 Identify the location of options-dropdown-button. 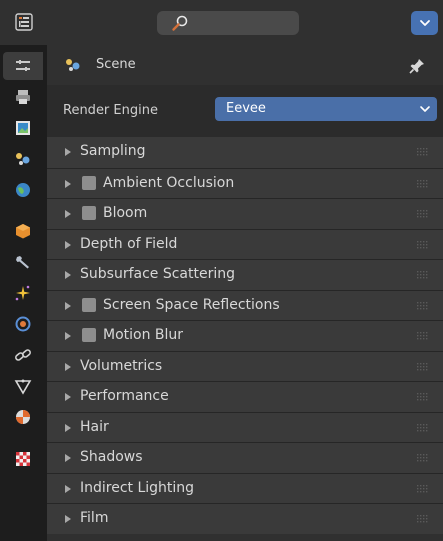
(424, 23).